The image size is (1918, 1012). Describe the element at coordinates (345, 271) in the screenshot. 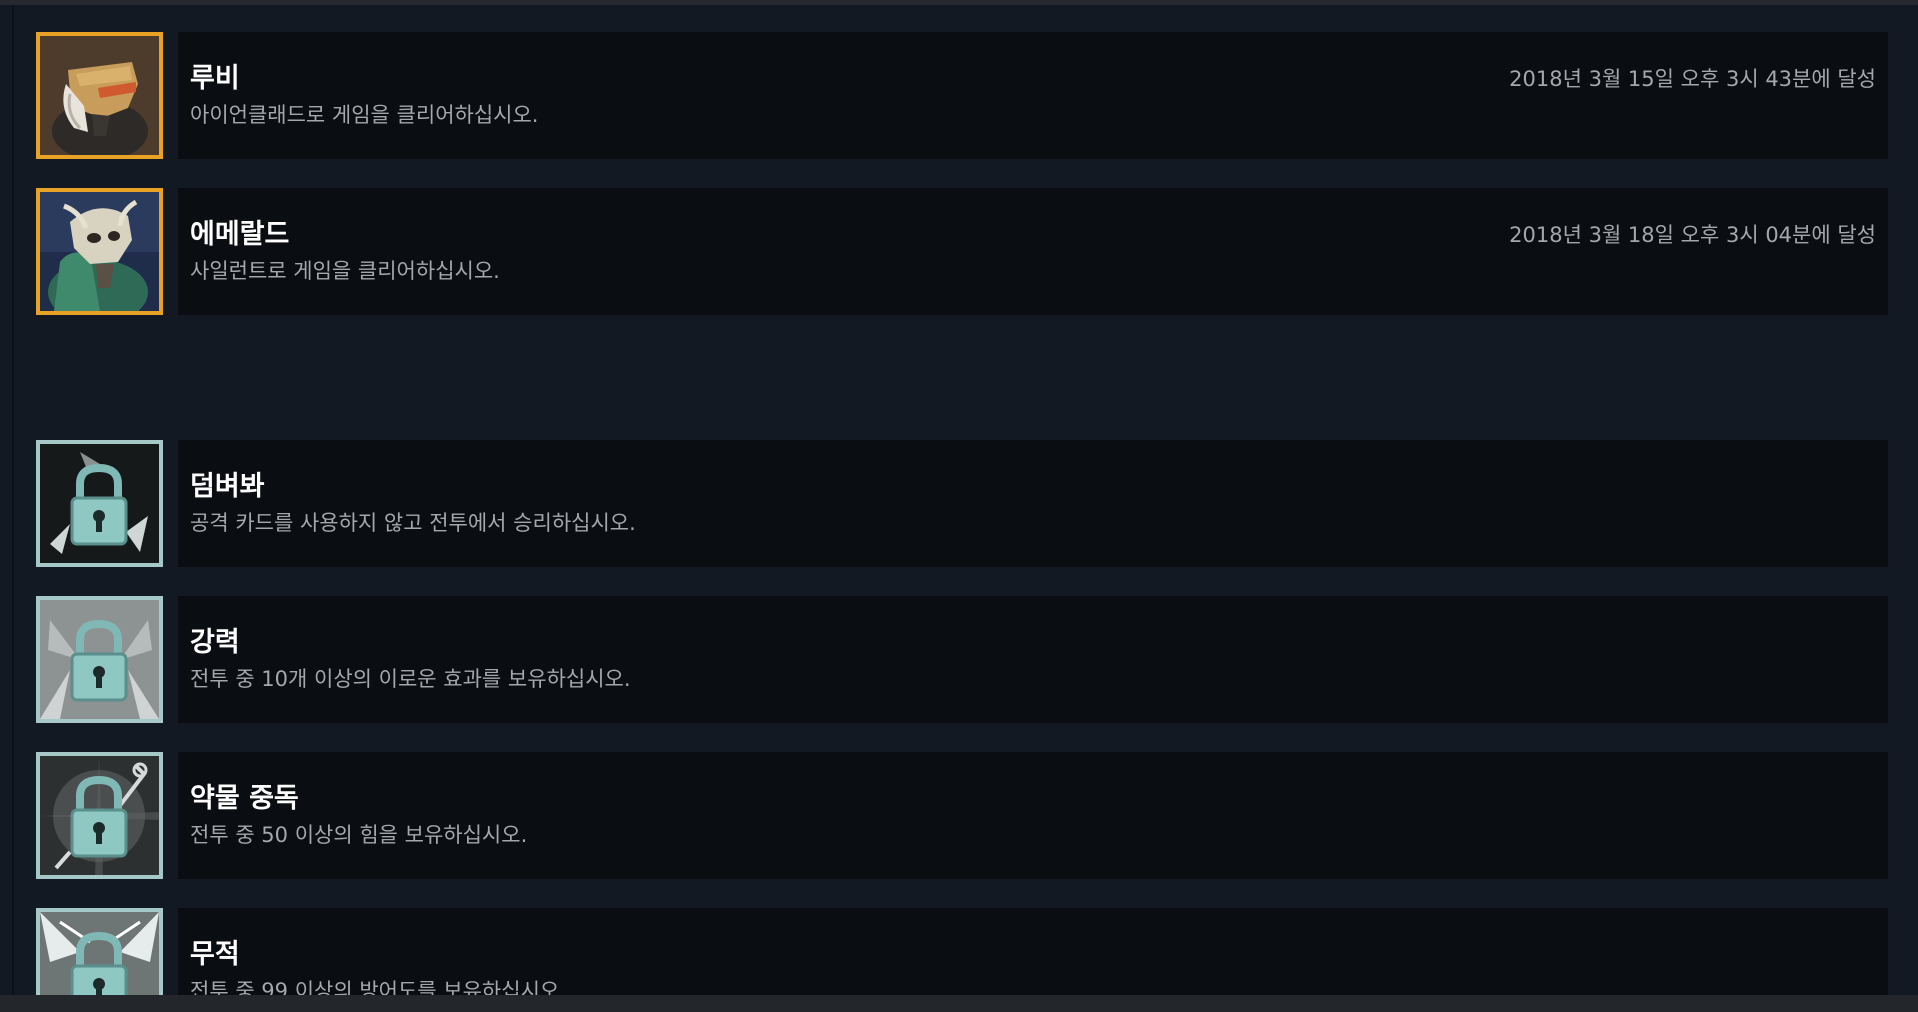

I see `achievement-description: 사일런트로 게임을 클리어하십시오.` at that location.